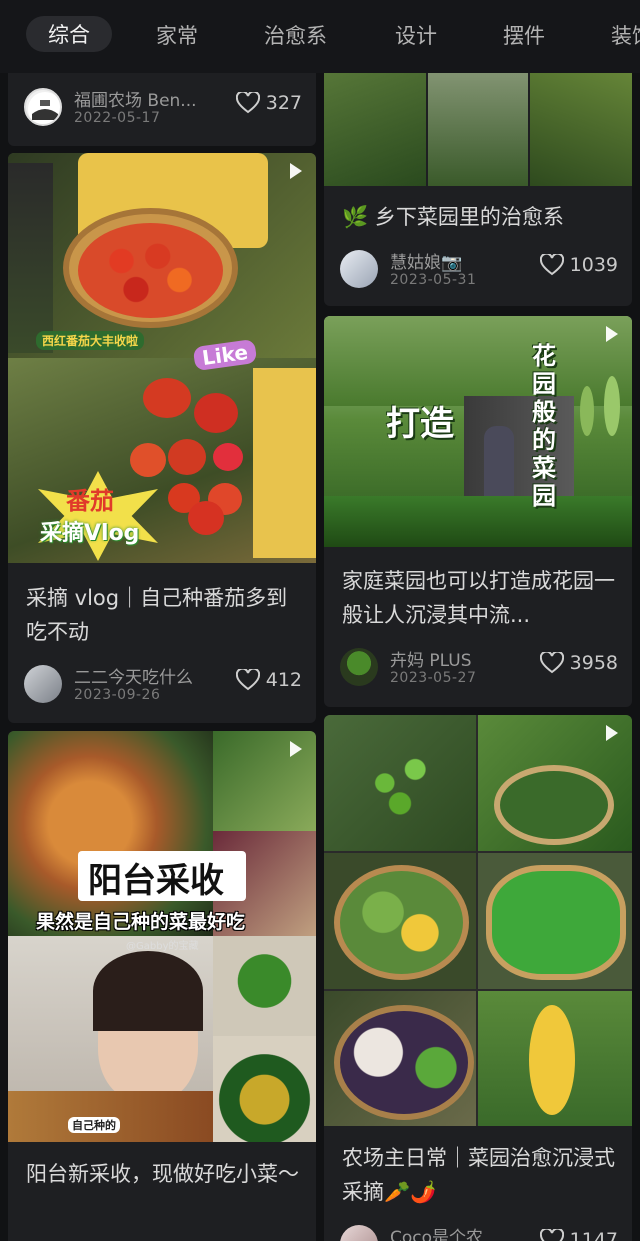 The width and height of the screenshot is (640, 1241). Describe the element at coordinates (478, 431) in the screenshot. I see `post-cover-image: 打造 花园般的菜园` at that location.